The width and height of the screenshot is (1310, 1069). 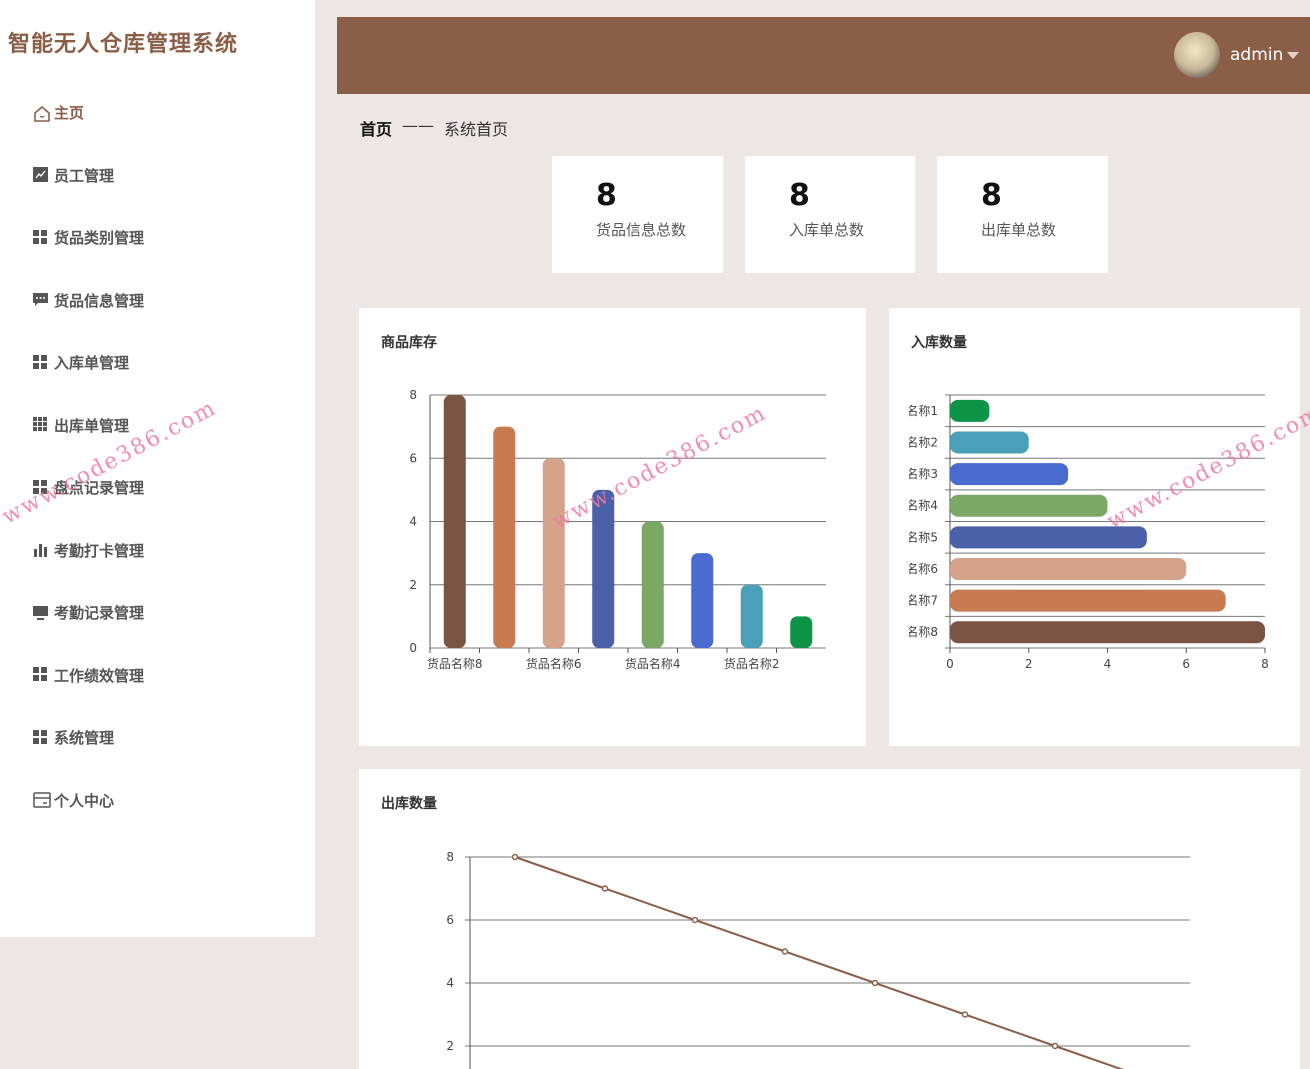 I want to click on x-tick-label: 2, so click(x=1029, y=664).